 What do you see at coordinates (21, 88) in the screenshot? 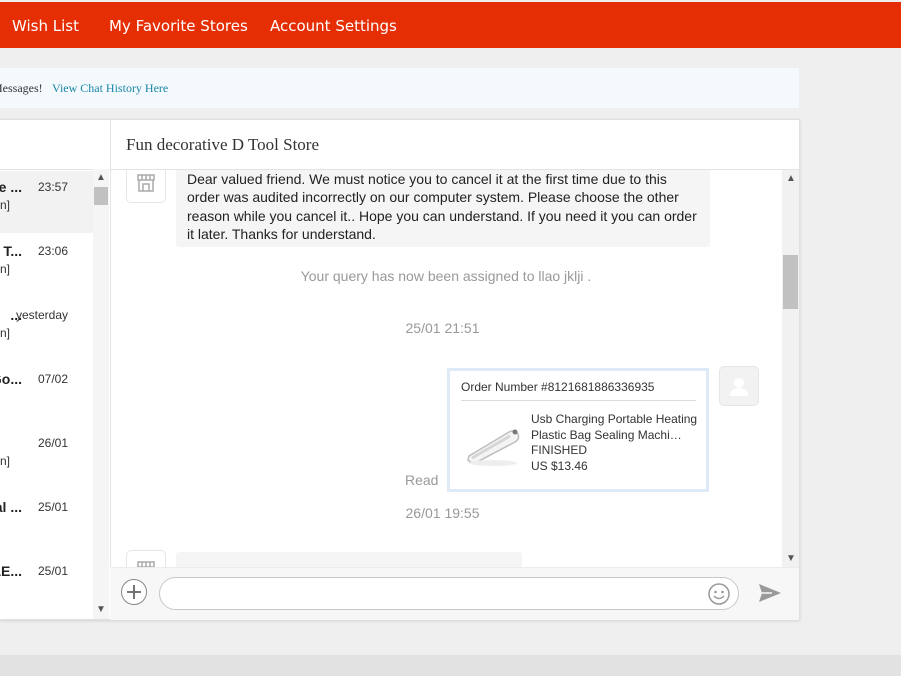
I see `notice-text: Messages!` at bounding box center [21, 88].